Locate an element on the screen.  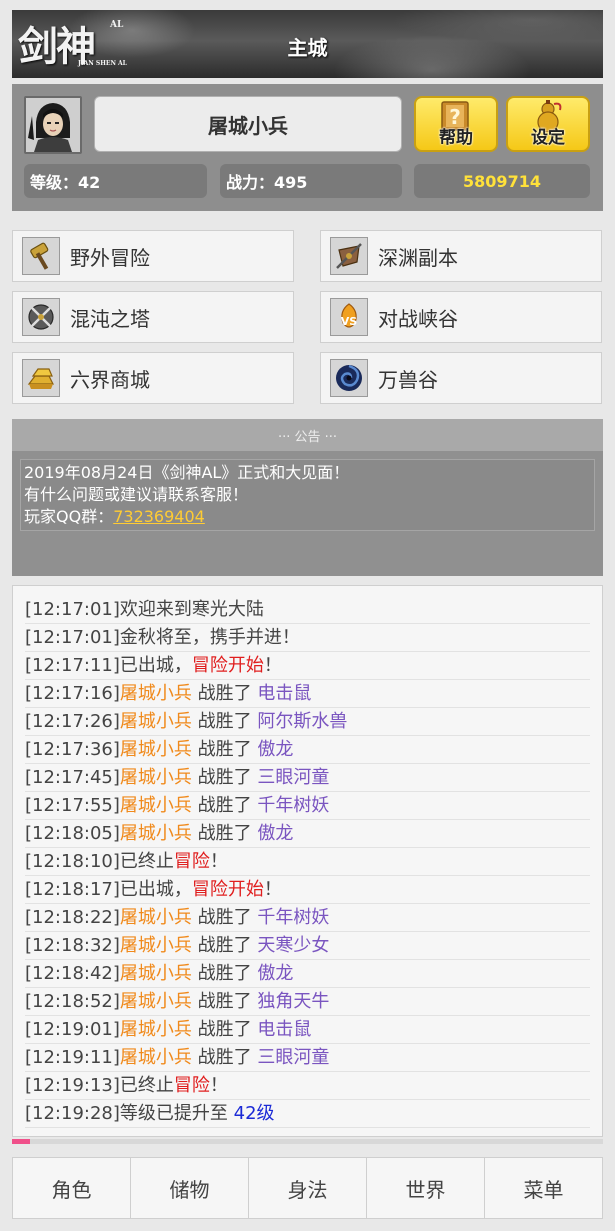
announcement-header: ··· 公告 ··· is located at coordinates (307, 435).